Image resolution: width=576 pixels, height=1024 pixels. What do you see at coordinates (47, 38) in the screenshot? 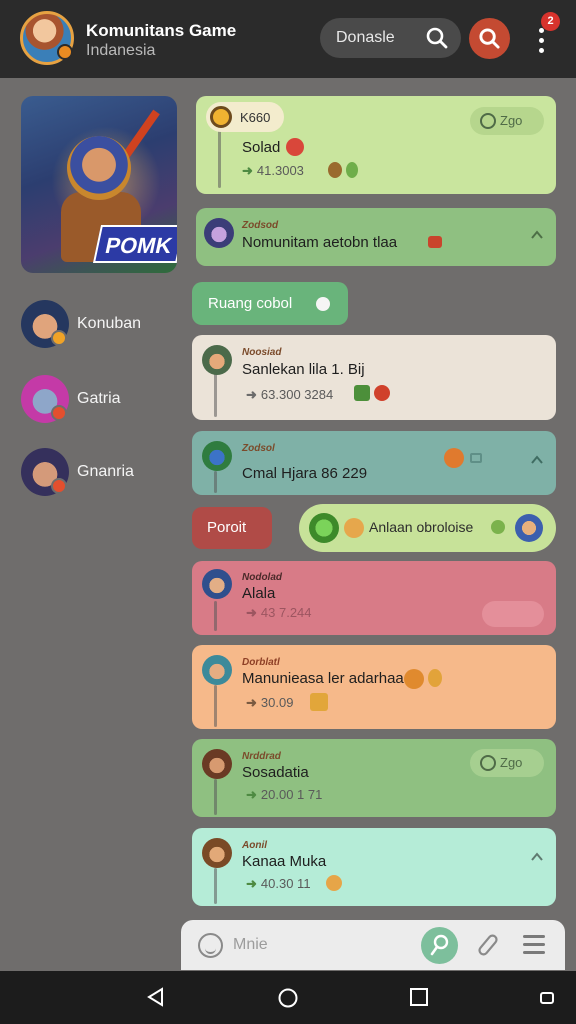
I see `community-avatar` at bounding box center [47, 38].